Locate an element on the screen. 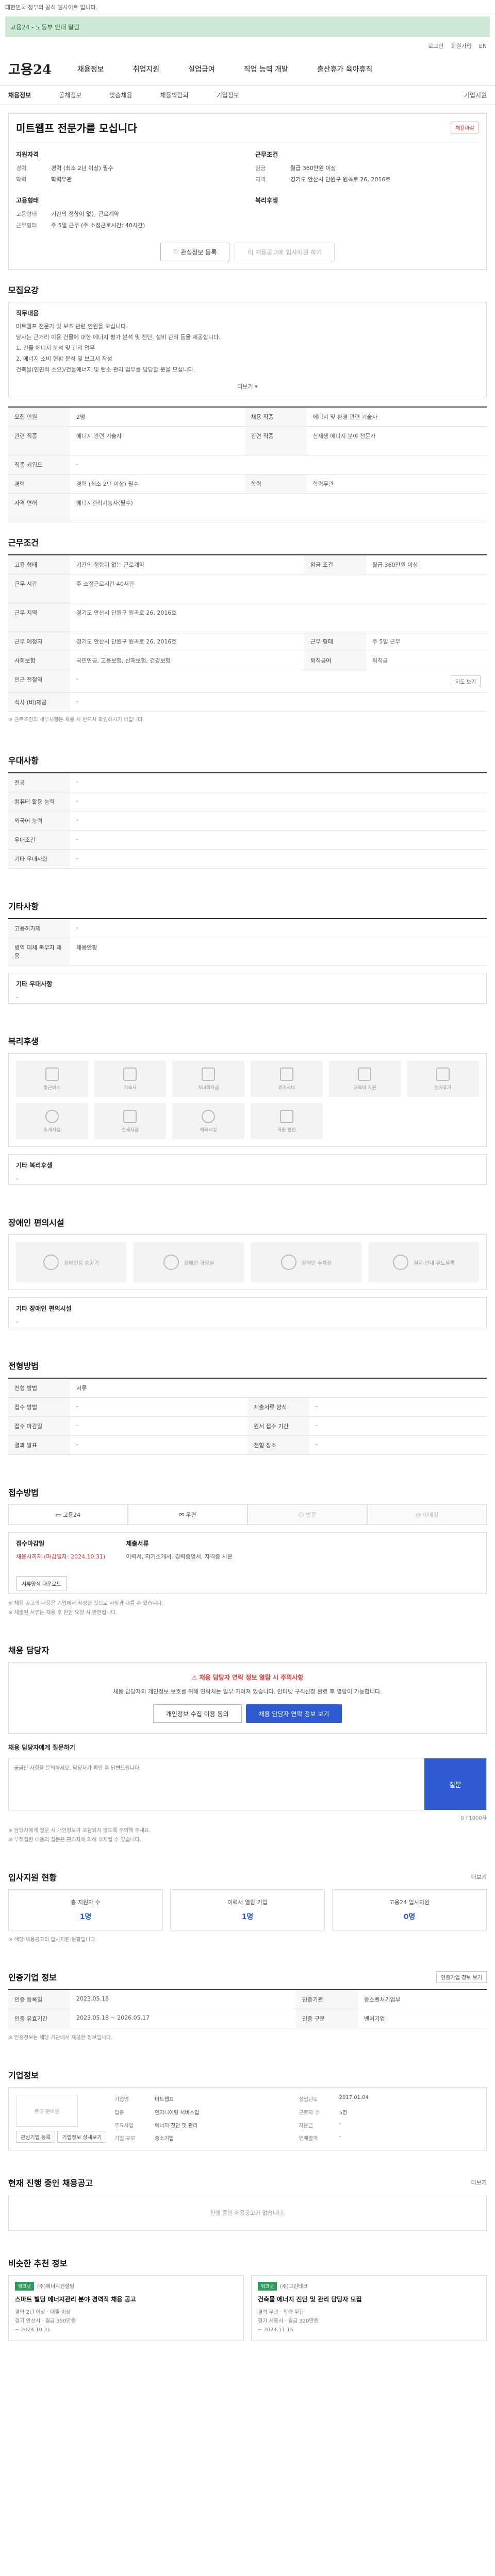 This screenshot has height=2576, width=495. table-row: 인근 전철역 - 지도 보기 is located at coordinates (247, 681).